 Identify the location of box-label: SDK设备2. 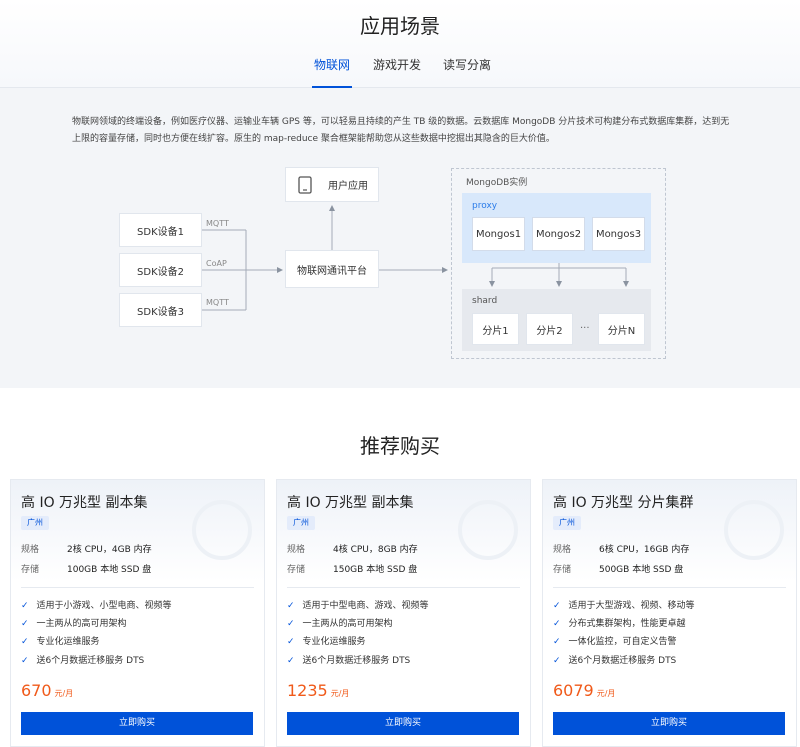
(160, 272).